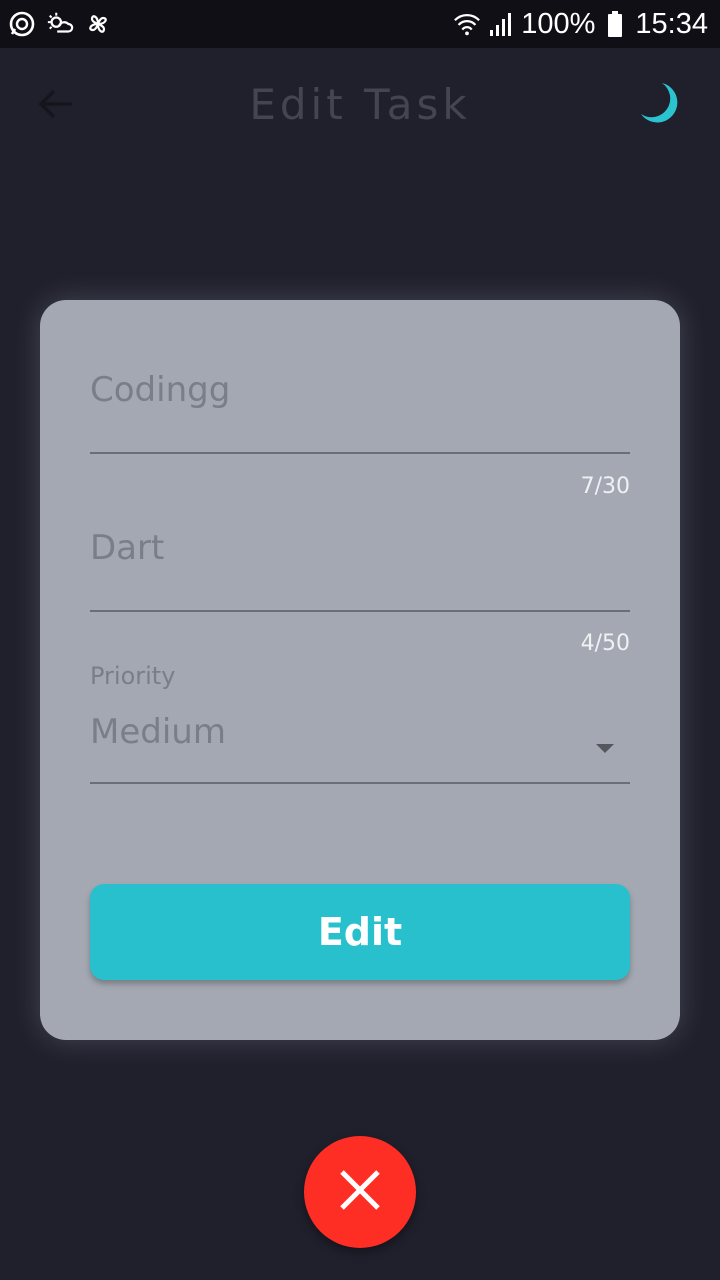 The height and width of the screenshot is (1280, 720). I want to click on system-icons: 100% 15:34, so click(580, 24).